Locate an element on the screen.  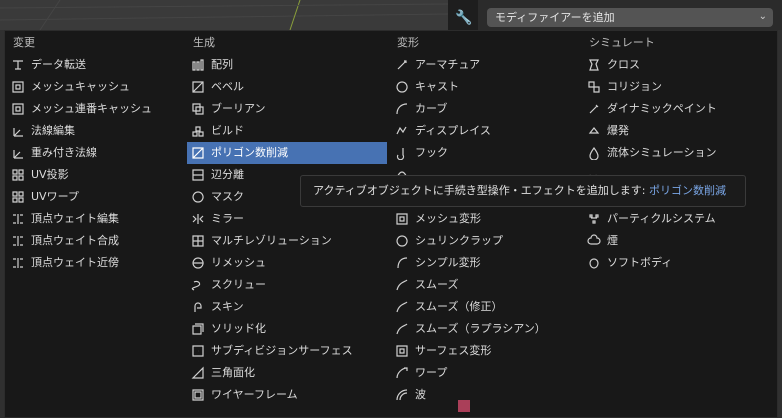
menu-item-label: ソフトボディ is located at coordinates (640, 262).